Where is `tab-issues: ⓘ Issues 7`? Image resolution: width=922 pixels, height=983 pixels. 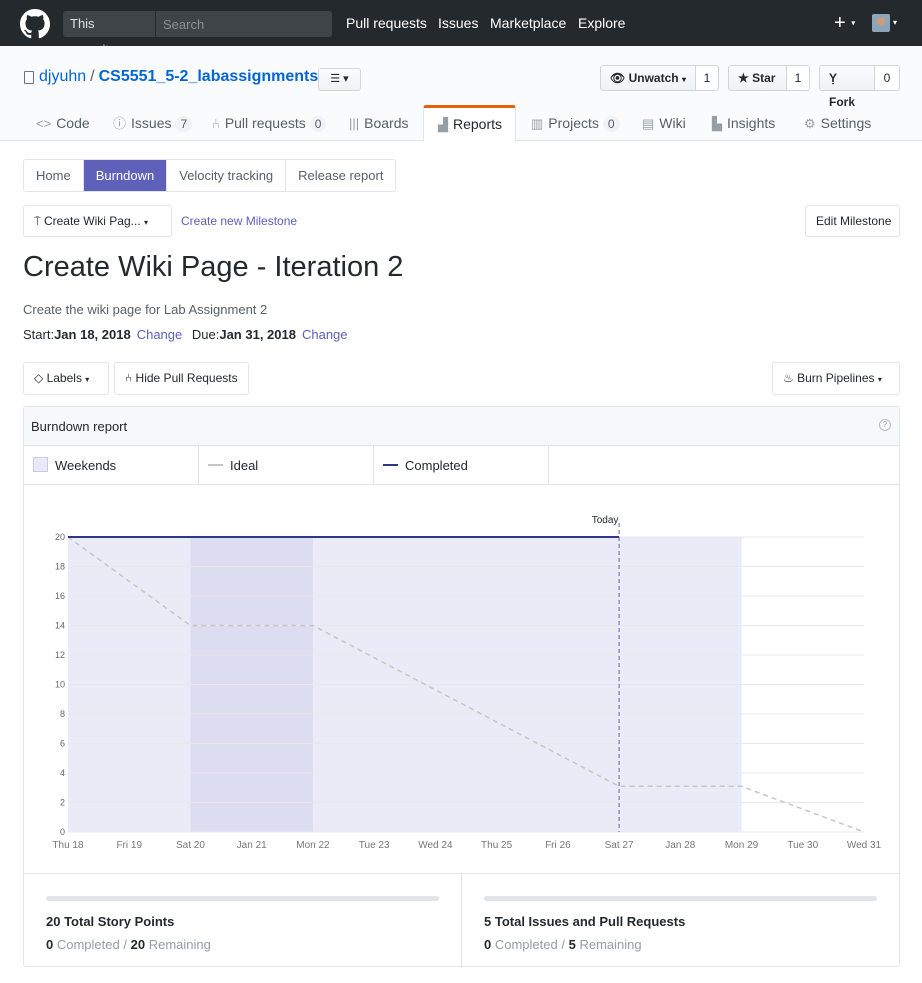
tab-issues: ⓘ Issues 7 is located at coordinates (153, 123).